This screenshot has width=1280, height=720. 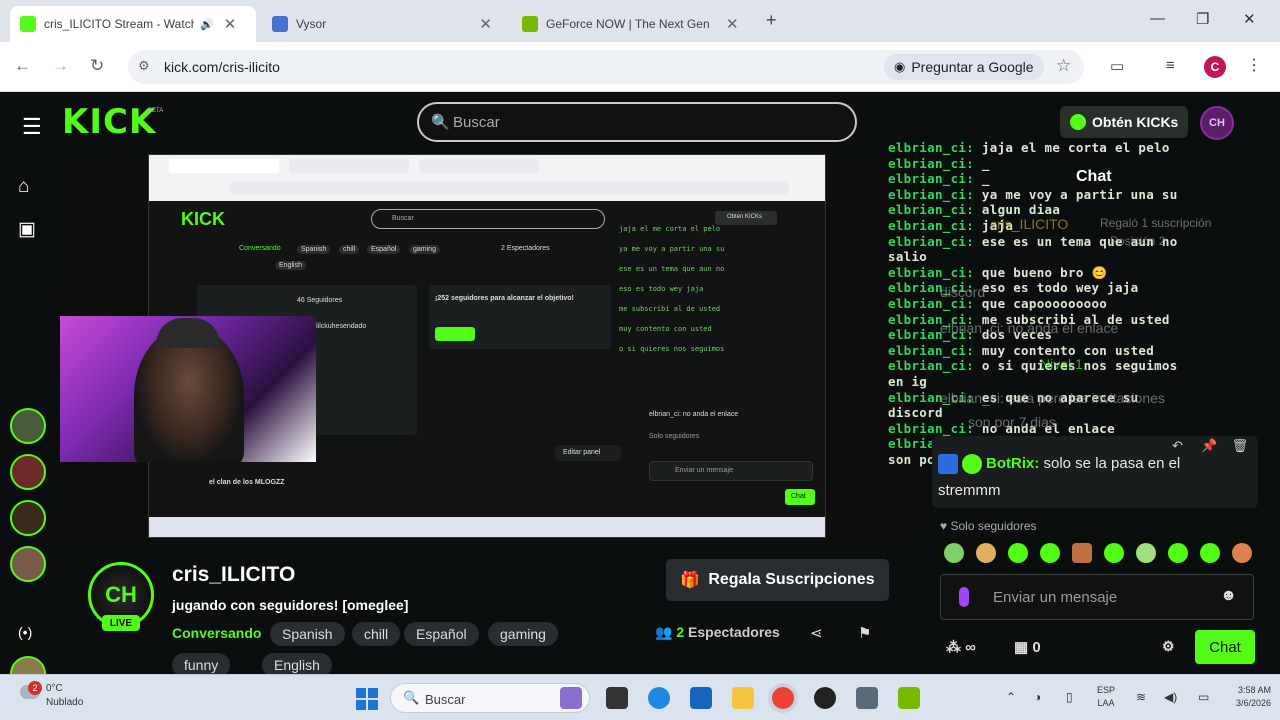 I want to click on chrome-app-icon, so click(x=783, y=698).